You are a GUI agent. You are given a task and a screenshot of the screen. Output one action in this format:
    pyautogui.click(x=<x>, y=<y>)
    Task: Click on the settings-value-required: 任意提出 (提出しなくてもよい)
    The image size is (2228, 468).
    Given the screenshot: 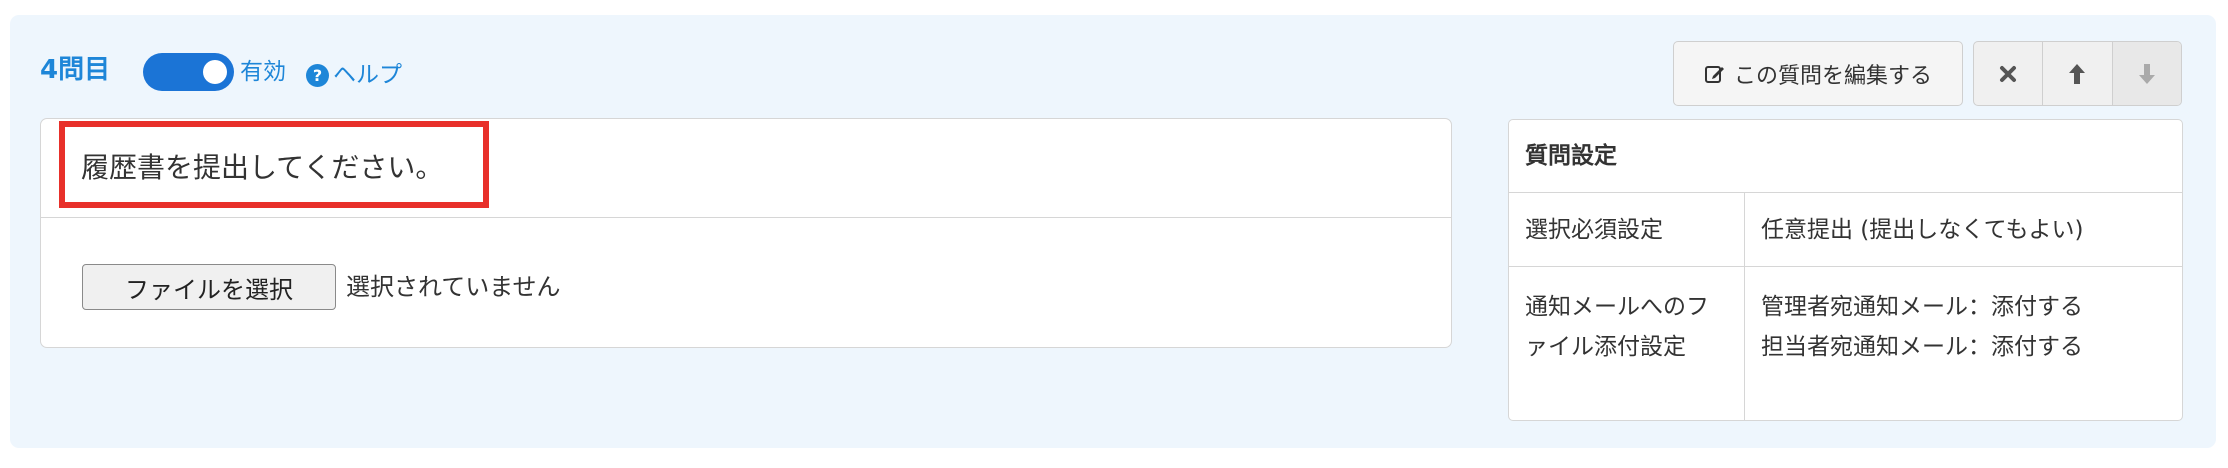 What is the action you would take?
    pyautogui.click(x=1963, y=229)
    